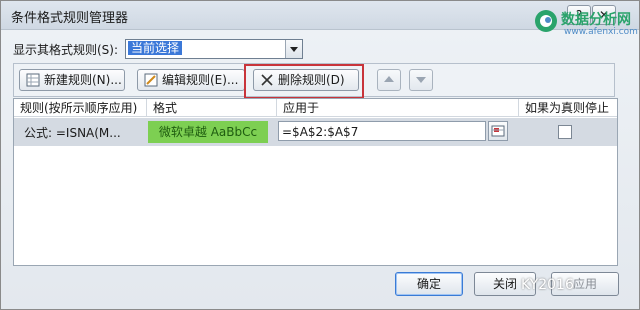 This screenshot has width=640, height=310. Describe the element at coordinates (547, 285) in the screenshot. I see `watermark-text: KY2016` at that location.